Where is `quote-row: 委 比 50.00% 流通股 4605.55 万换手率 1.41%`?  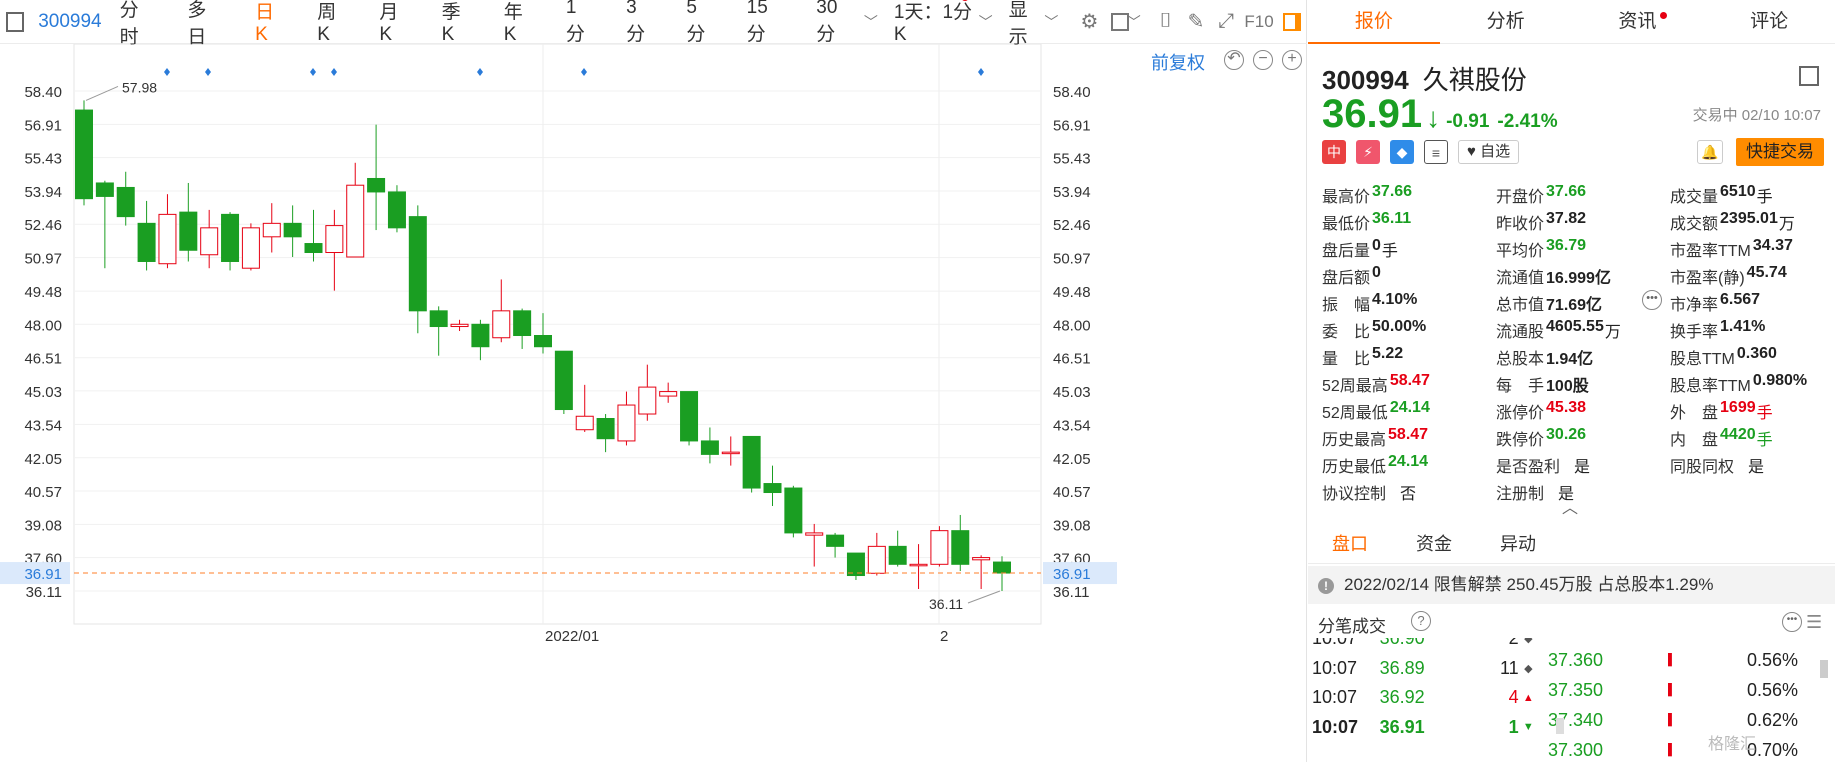 quote-row: 委 比 50.00% 流通股 4605.55 万换手率 1.41% is located at coordinates (1577, 329).